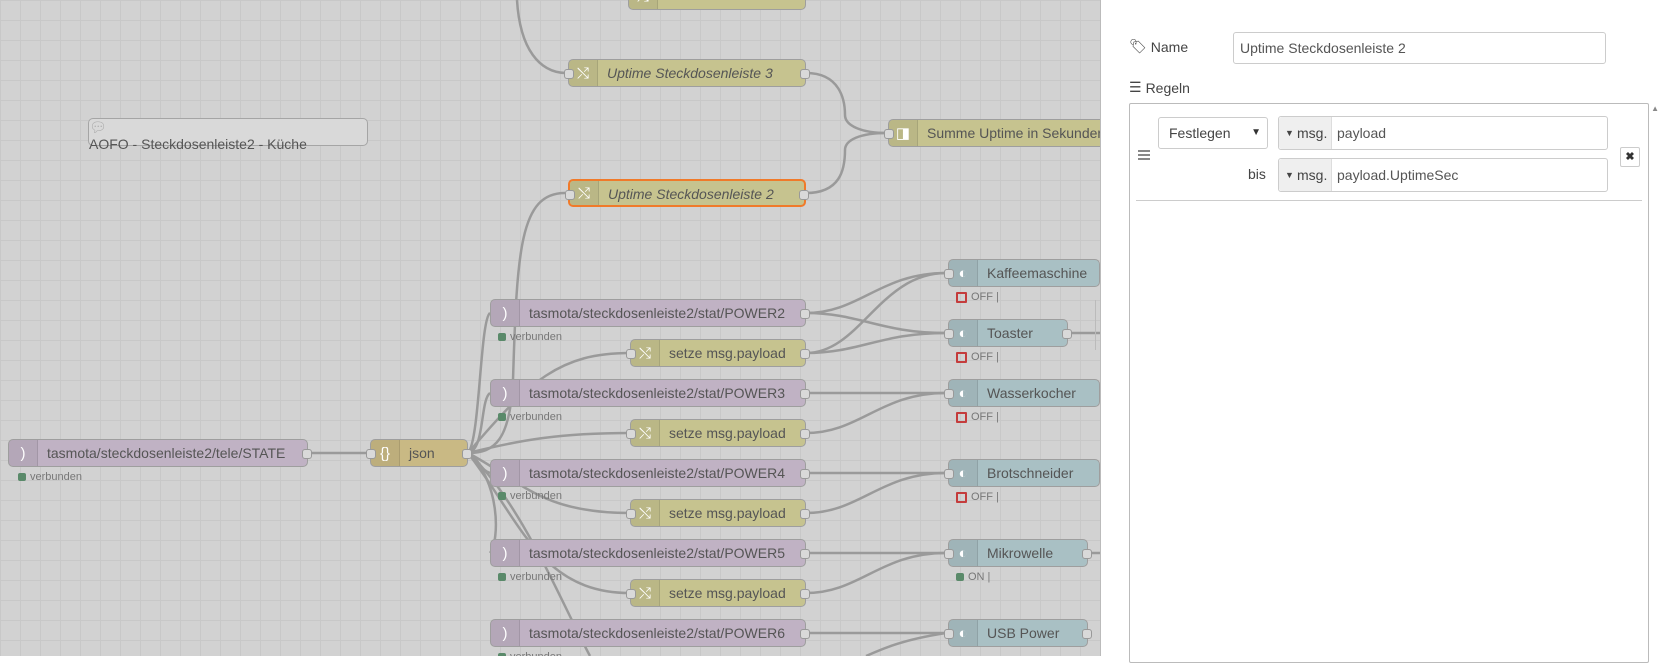 The width and height of the screenshot is (1663, 663). I want to click on mqtt-in-power4: ) tasmota/steckdosenleiste2/stat/POWER4, so click(650, 473).